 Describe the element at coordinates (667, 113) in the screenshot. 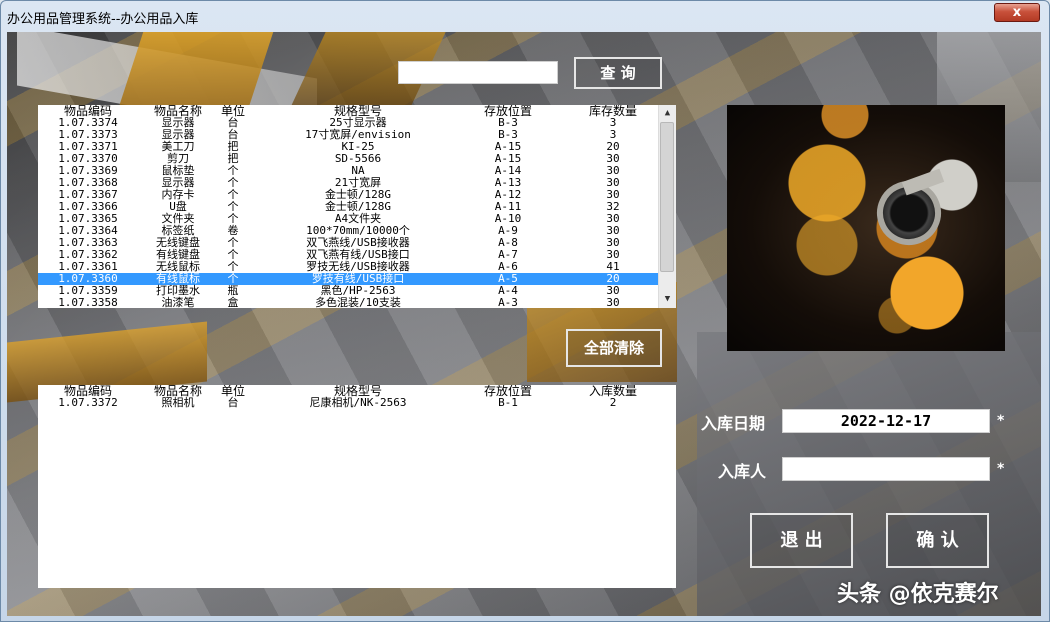

I see `scroll-up-icon: ▲` at that location.